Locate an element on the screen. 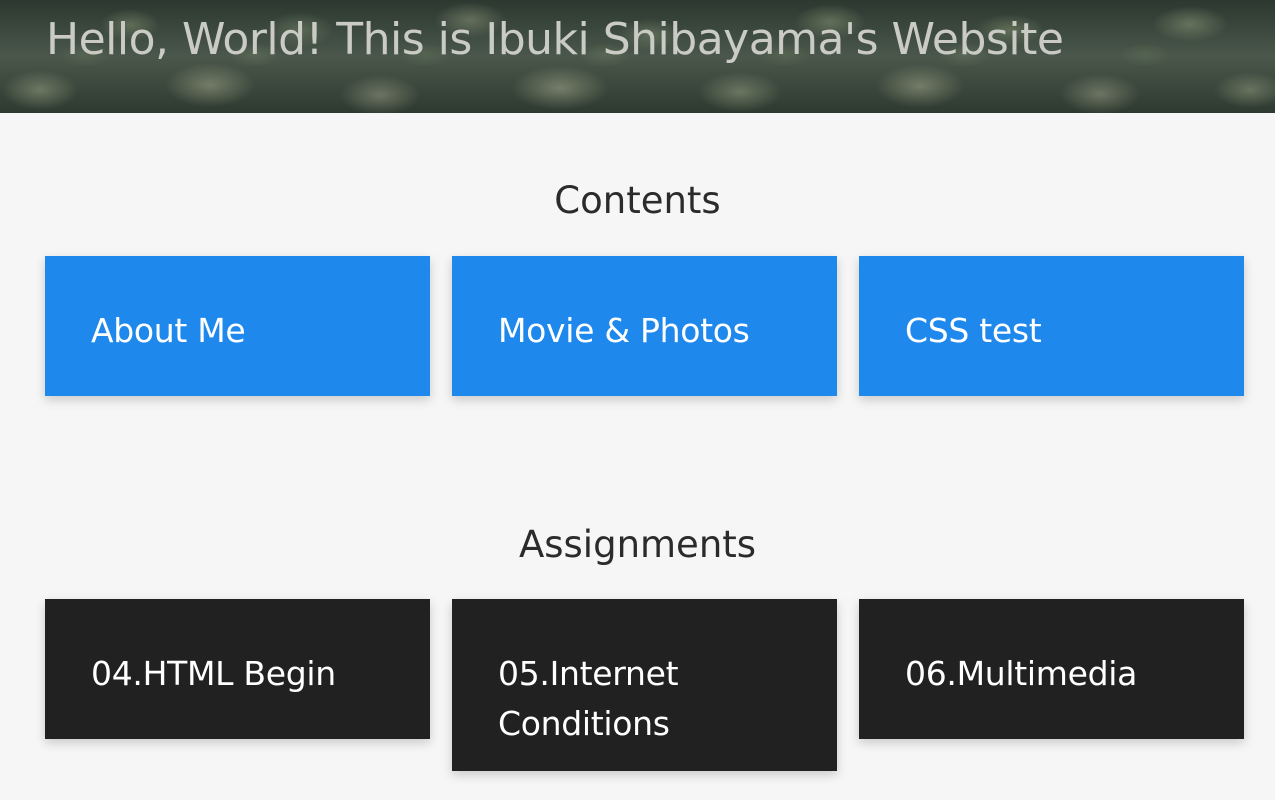  multimedia-link: 06.Multimedia is located at coordinates (1051, 669).